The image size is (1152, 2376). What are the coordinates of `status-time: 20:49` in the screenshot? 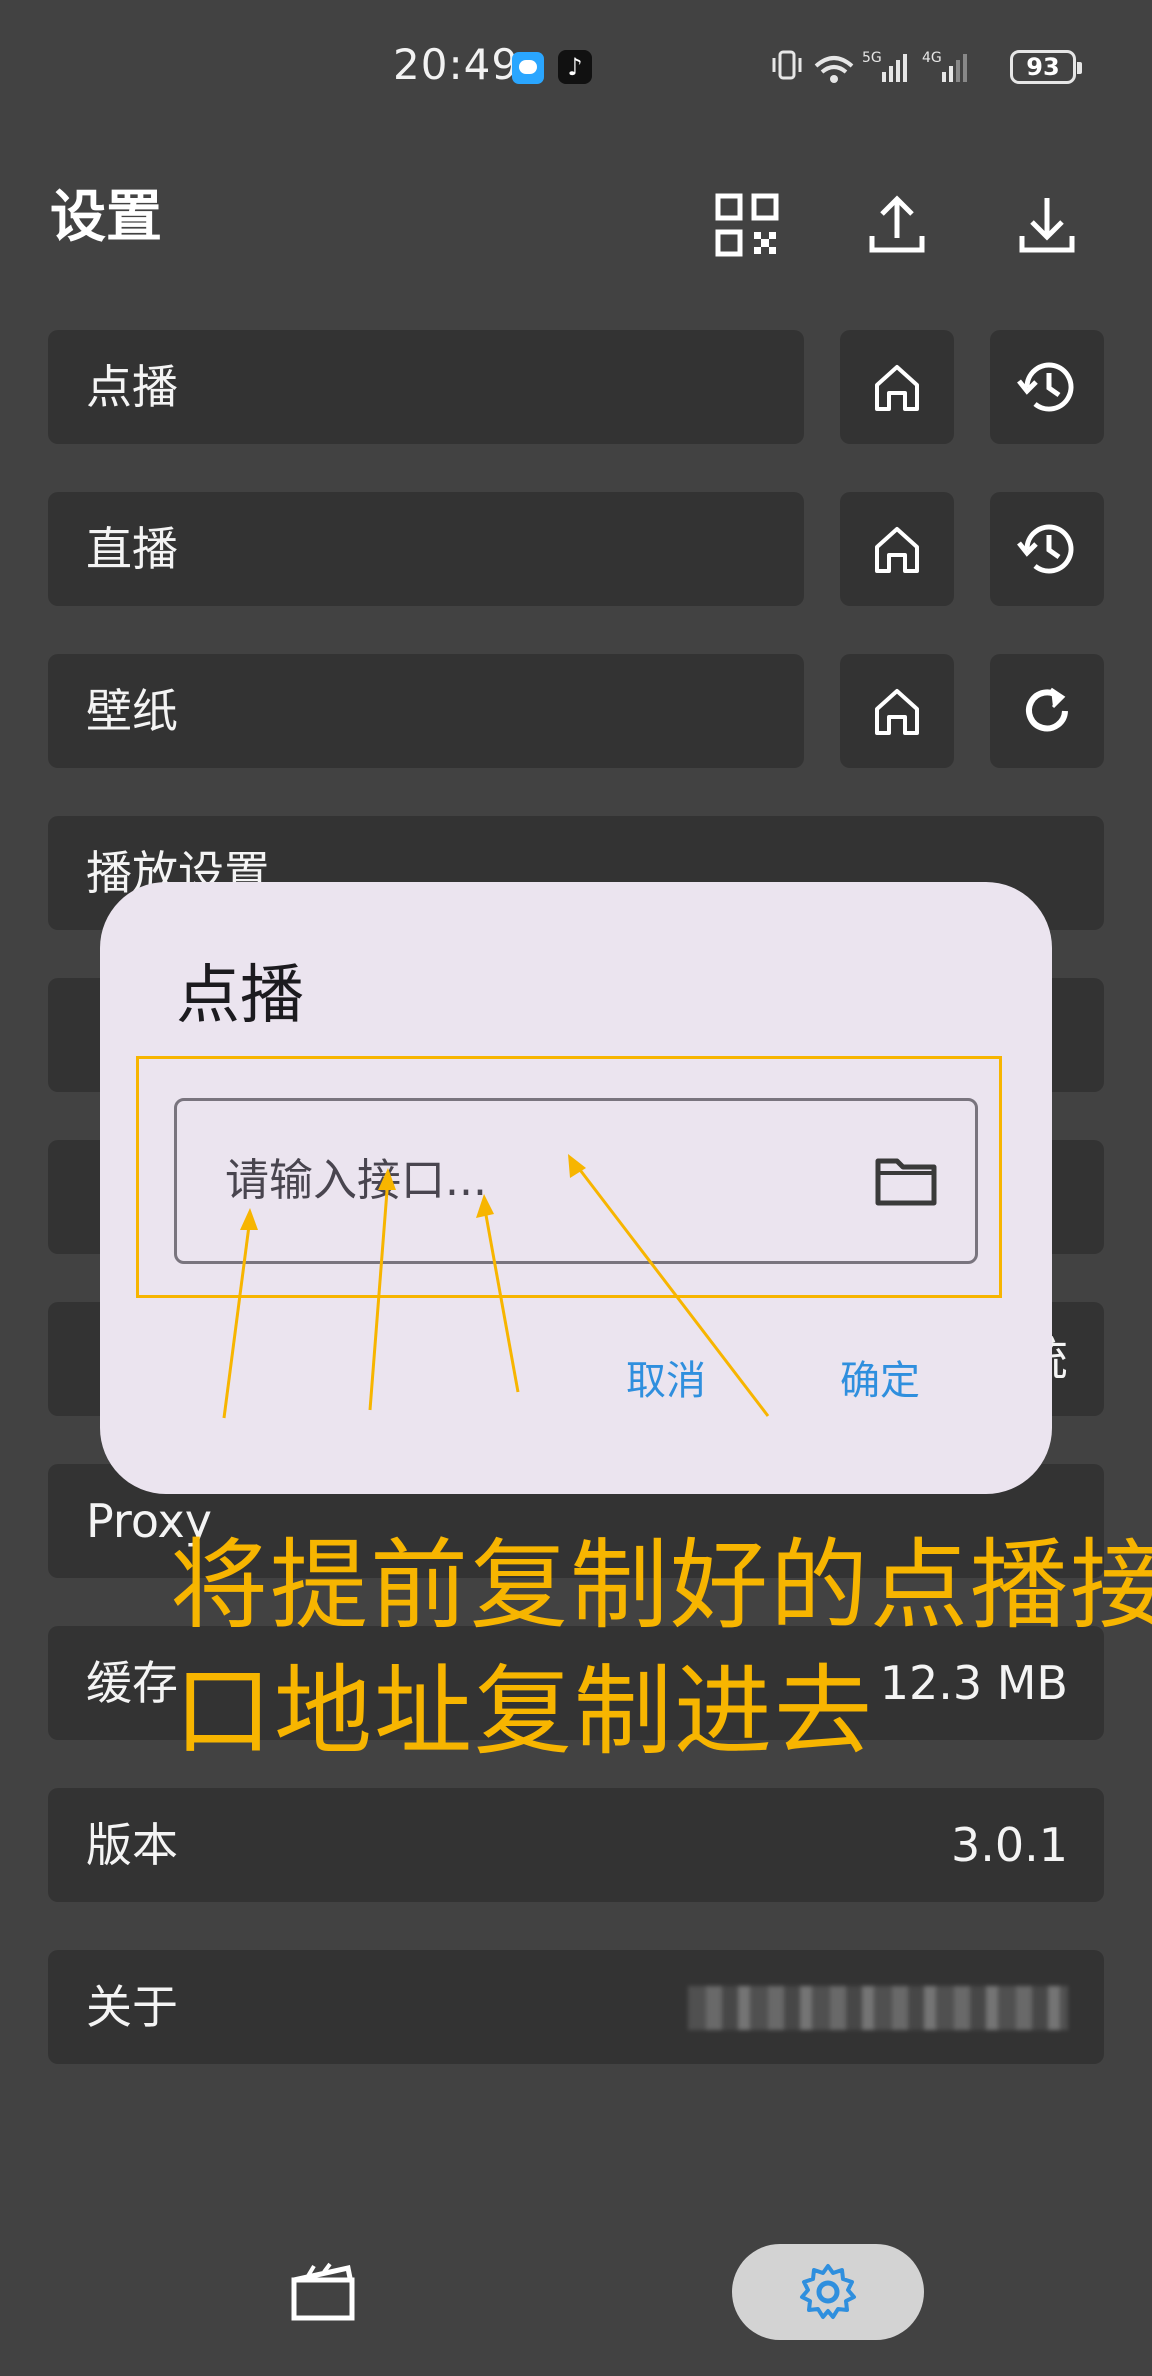 It's located at (456, 64).